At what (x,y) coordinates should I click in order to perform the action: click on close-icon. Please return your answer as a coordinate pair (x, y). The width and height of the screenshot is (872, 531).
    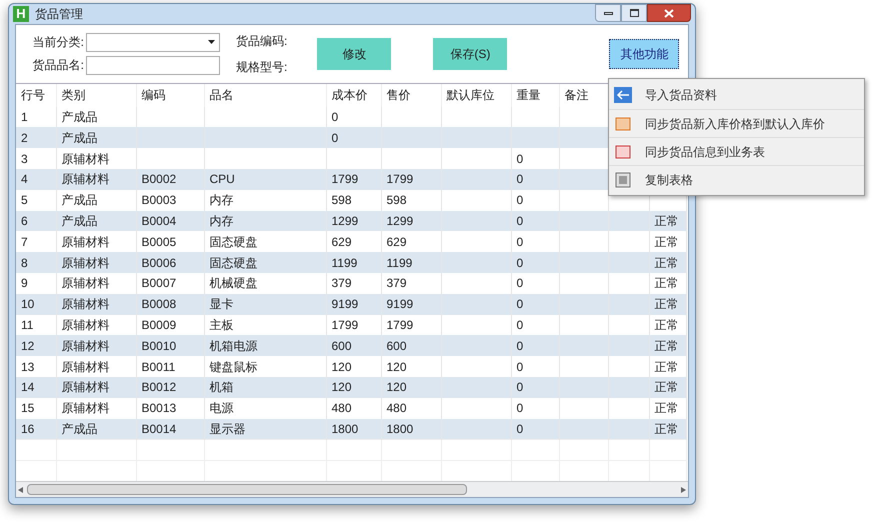
    Looking at the image, I should click on (669, 13).